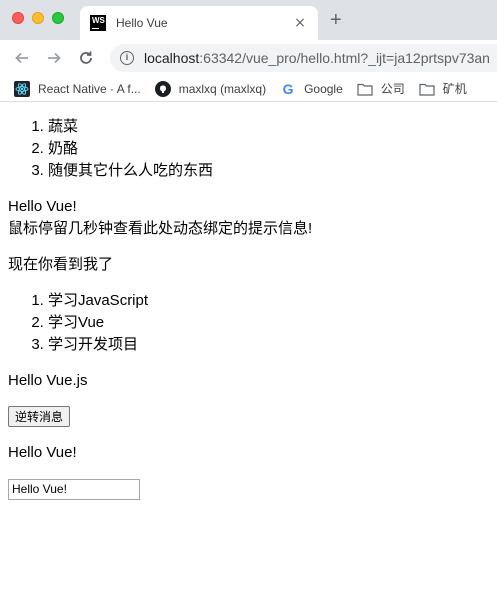 The image size is (497, 589). What do you see at coordinates (142, 23) in the screenshot?
I see `tab-title: Hello Vue` at bounding box center [142, 23].